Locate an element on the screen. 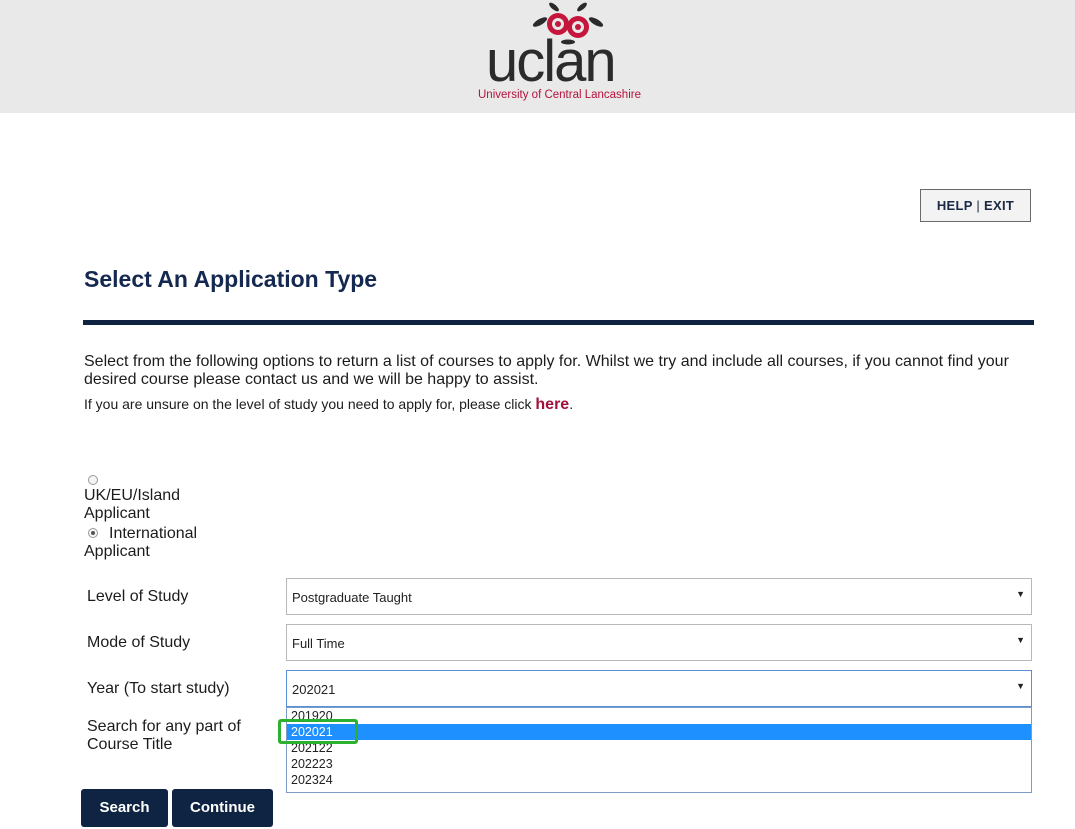  search-label-line2: Course Title is located at coordinates (130, 744).